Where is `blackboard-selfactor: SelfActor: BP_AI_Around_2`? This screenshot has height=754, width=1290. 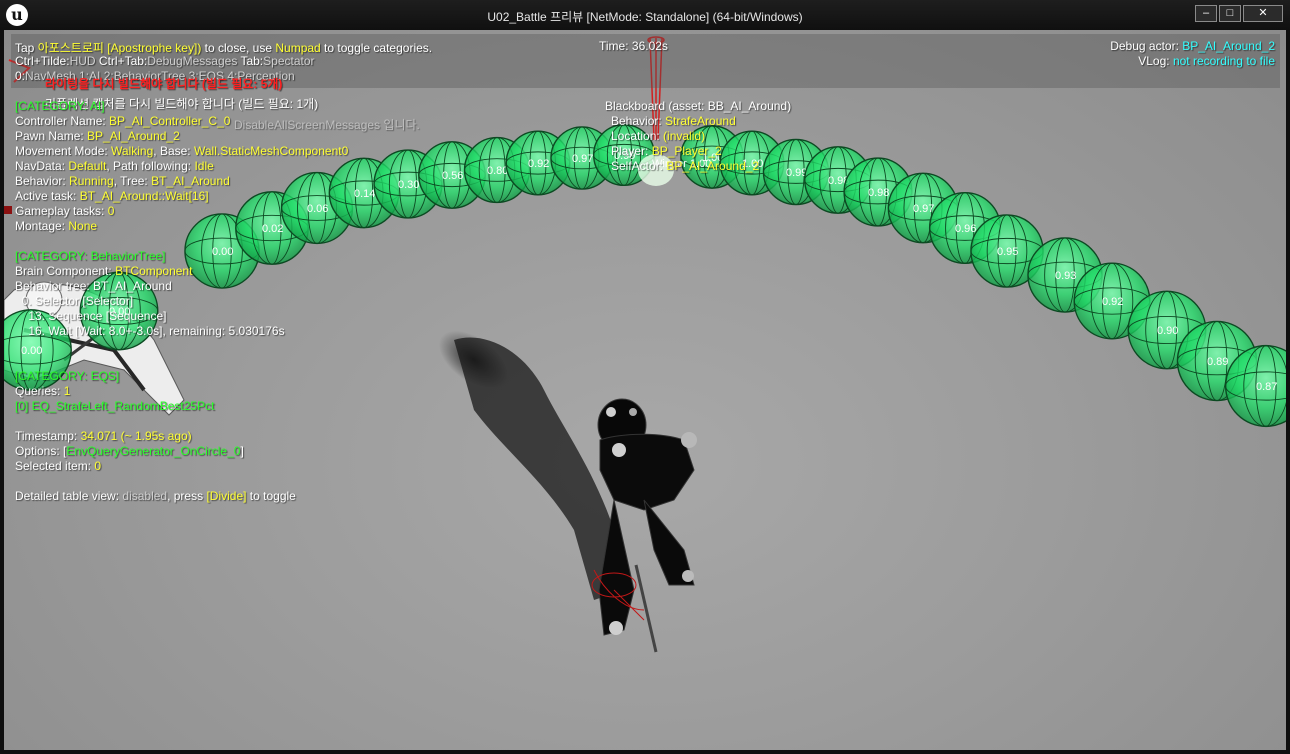 blackboard-selfactor: SelfActor: BP_AI_Around_2 is located at coordinates (685, 166).